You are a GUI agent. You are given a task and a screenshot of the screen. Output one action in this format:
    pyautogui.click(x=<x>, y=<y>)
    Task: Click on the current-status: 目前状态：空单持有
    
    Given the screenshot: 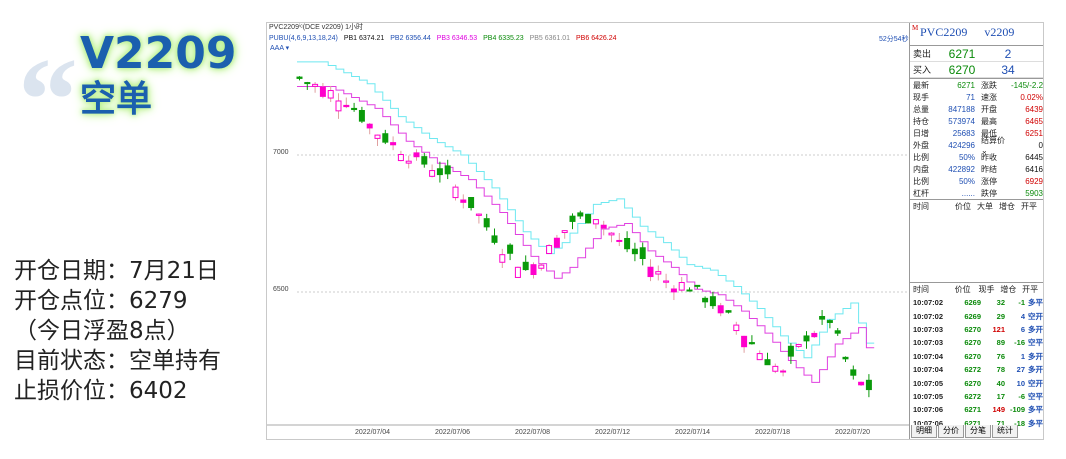 What is the action you would take?
    pyautogui.click(x=117, y=361)
    